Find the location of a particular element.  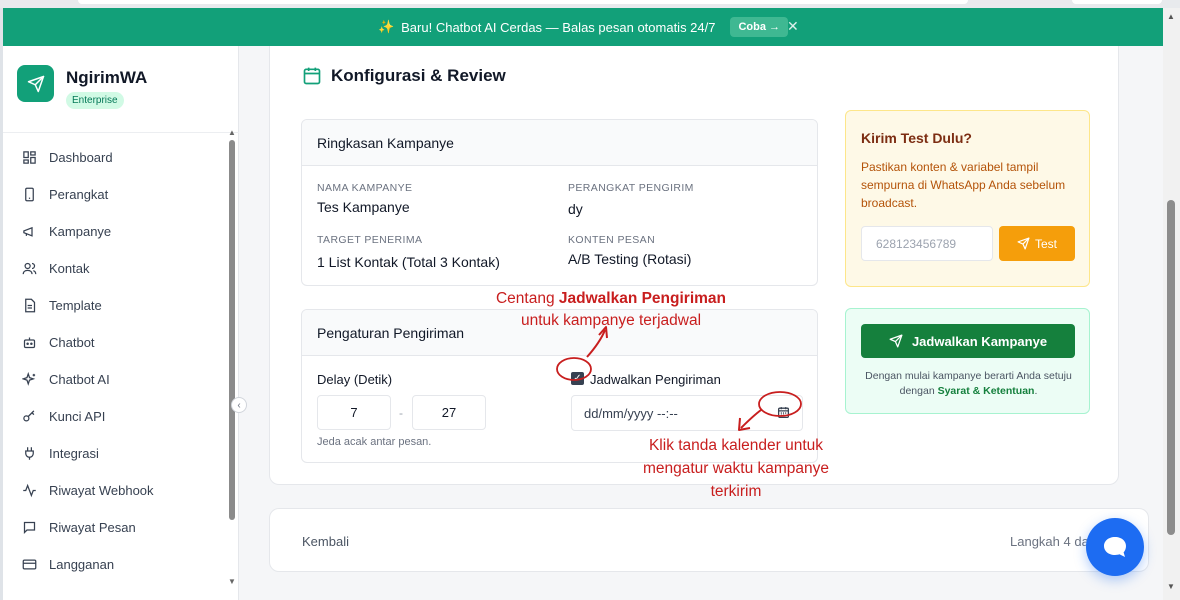

sidebar-item-kontak: Kontak is located at coordinates (121, 268).